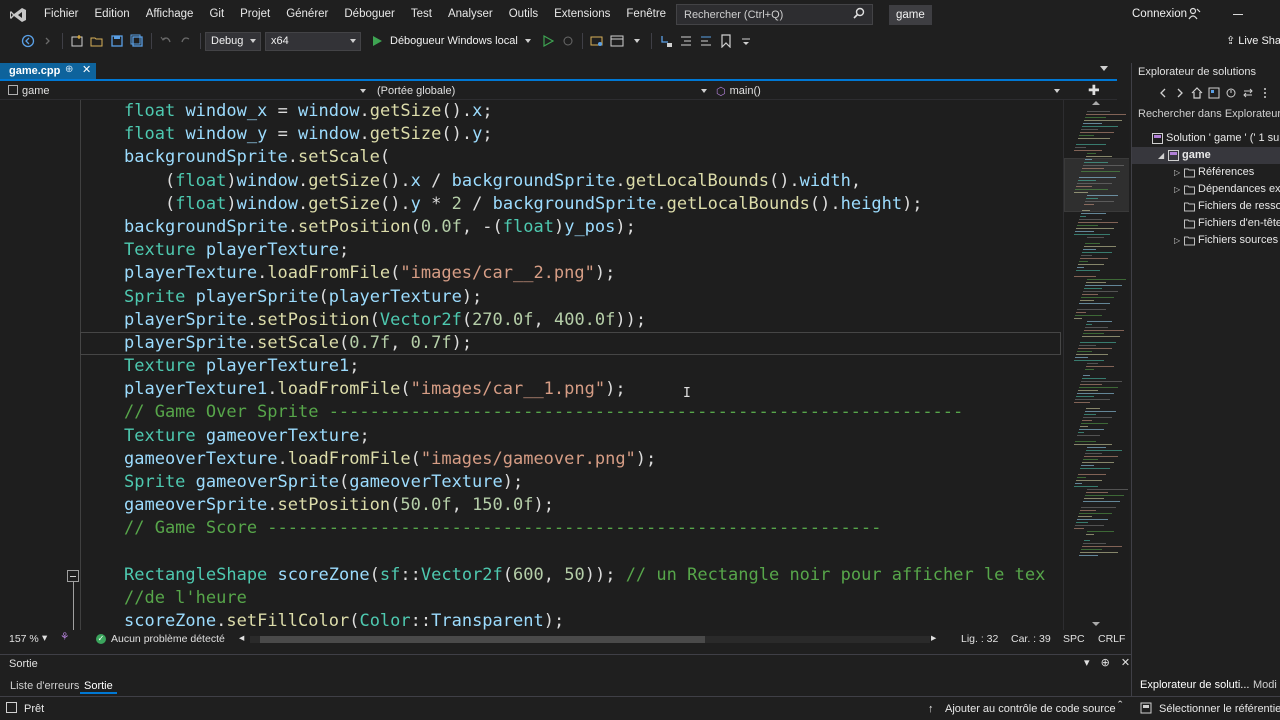 This screenshot has height=720, width=1280. I want to click on menu-item-outils: Outils, so click(523, 14).